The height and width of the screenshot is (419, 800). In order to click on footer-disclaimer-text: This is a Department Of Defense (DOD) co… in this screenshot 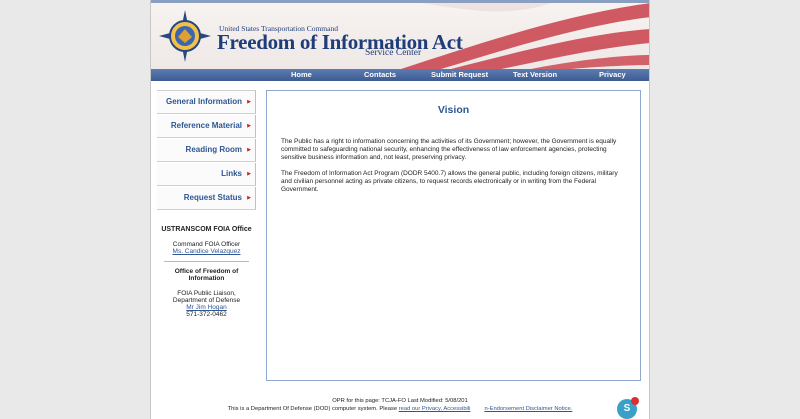, I will do `click(313, 409)`.